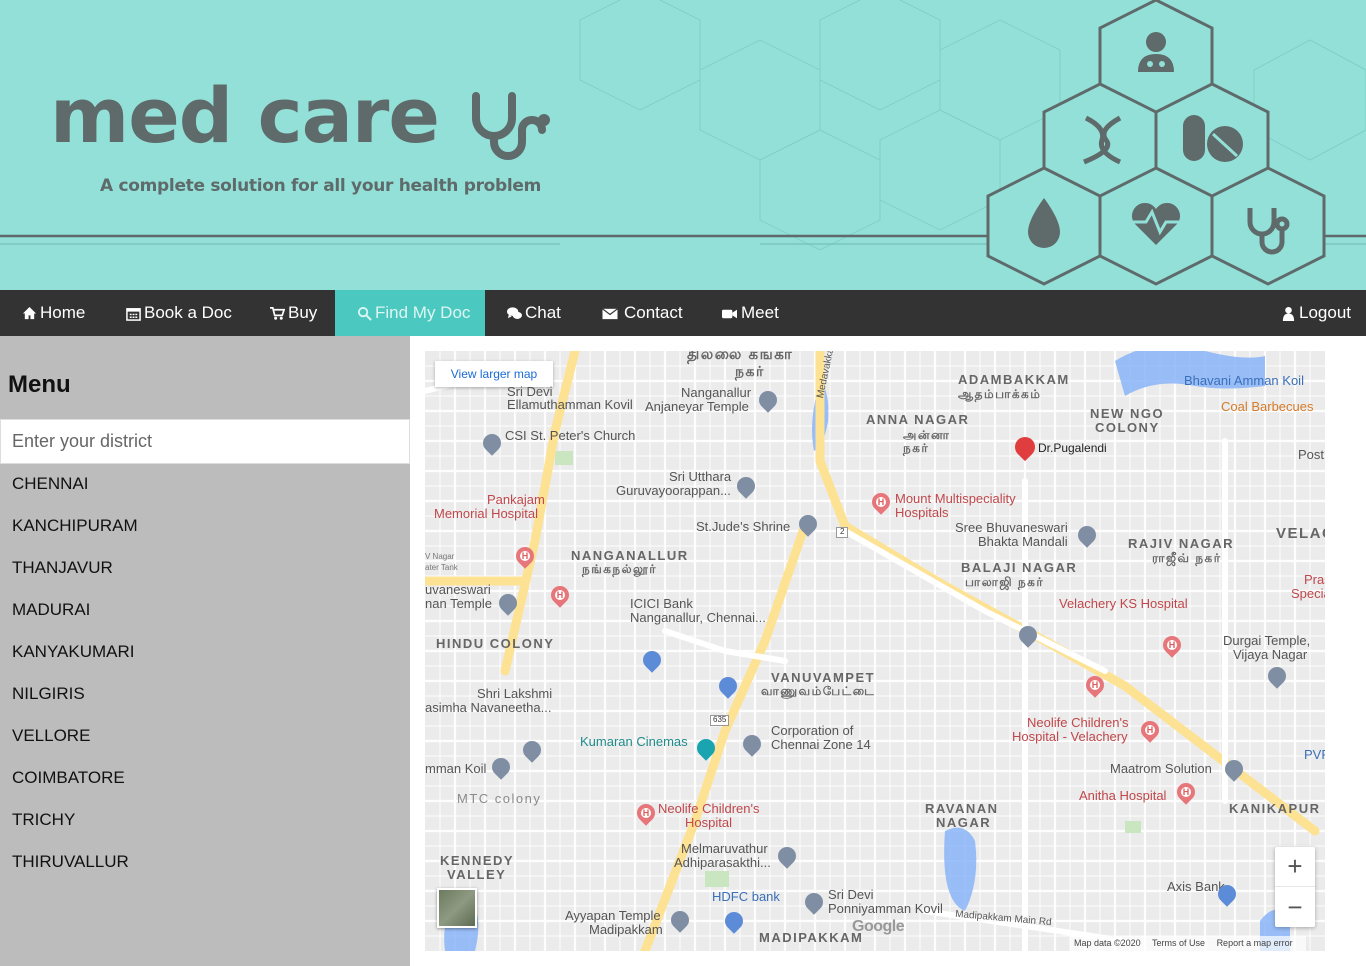 This screenshot has height=966, width=1366. I want to click on nav-logout: Logout, so click(1316, 313).